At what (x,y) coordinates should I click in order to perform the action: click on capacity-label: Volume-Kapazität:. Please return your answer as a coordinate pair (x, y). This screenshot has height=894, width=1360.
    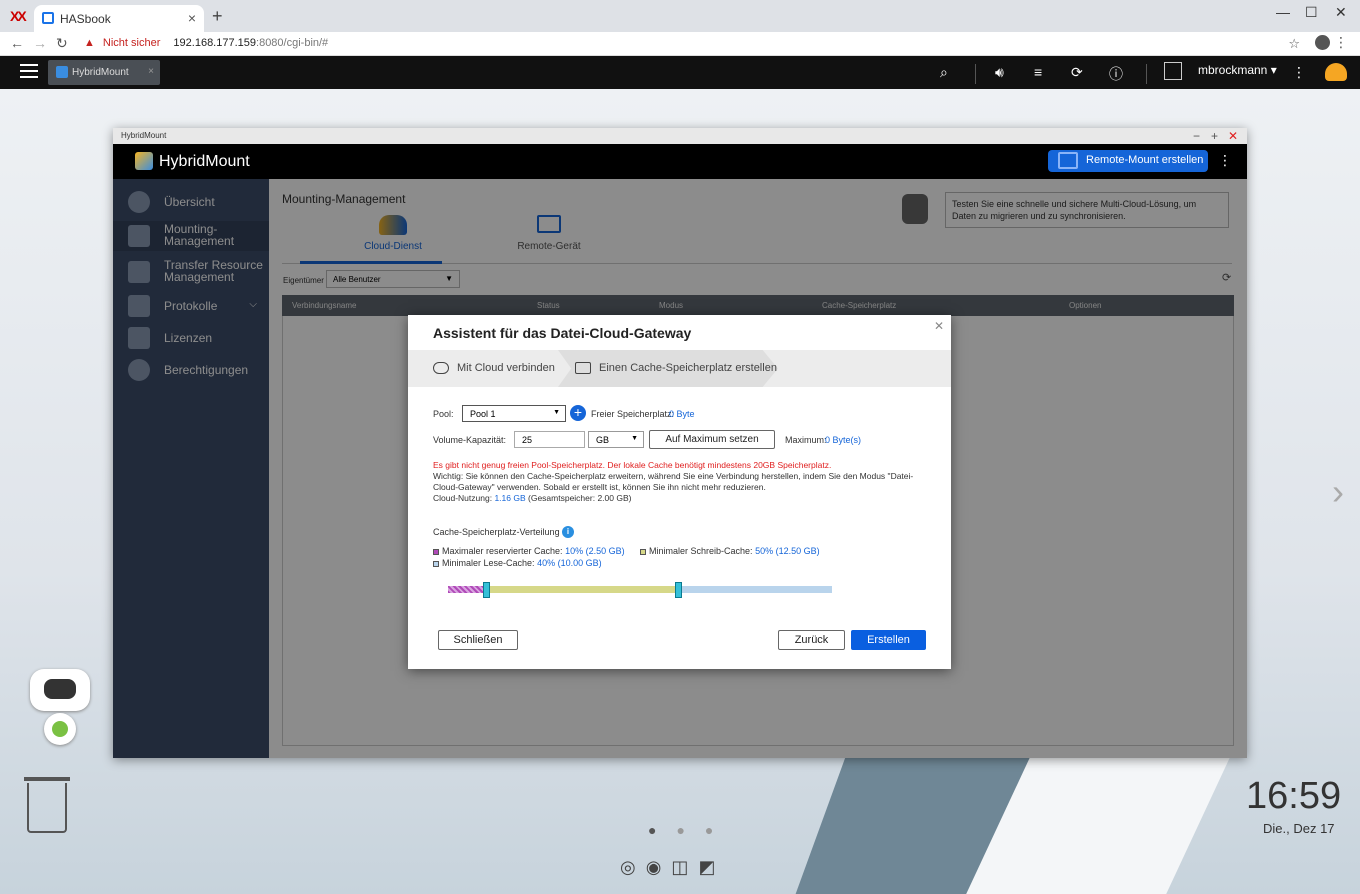
    Looking at the image, I should click on (470, 440).